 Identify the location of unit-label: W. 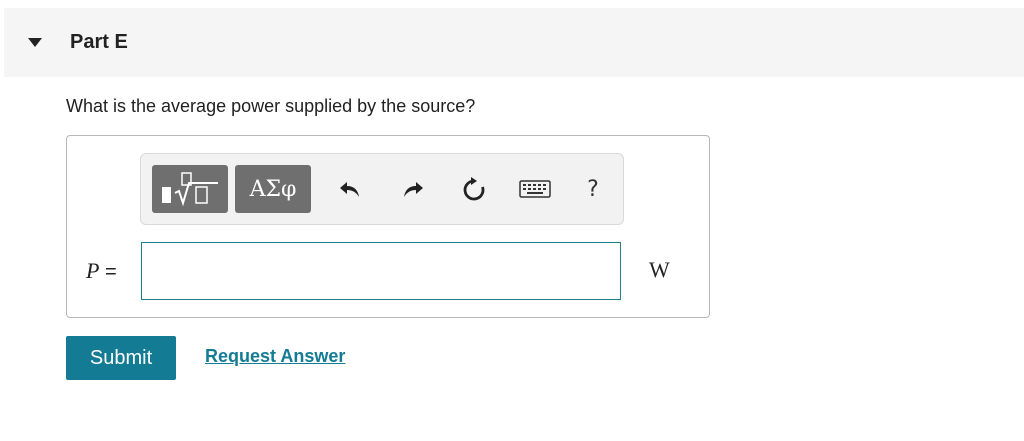
(659, 269).